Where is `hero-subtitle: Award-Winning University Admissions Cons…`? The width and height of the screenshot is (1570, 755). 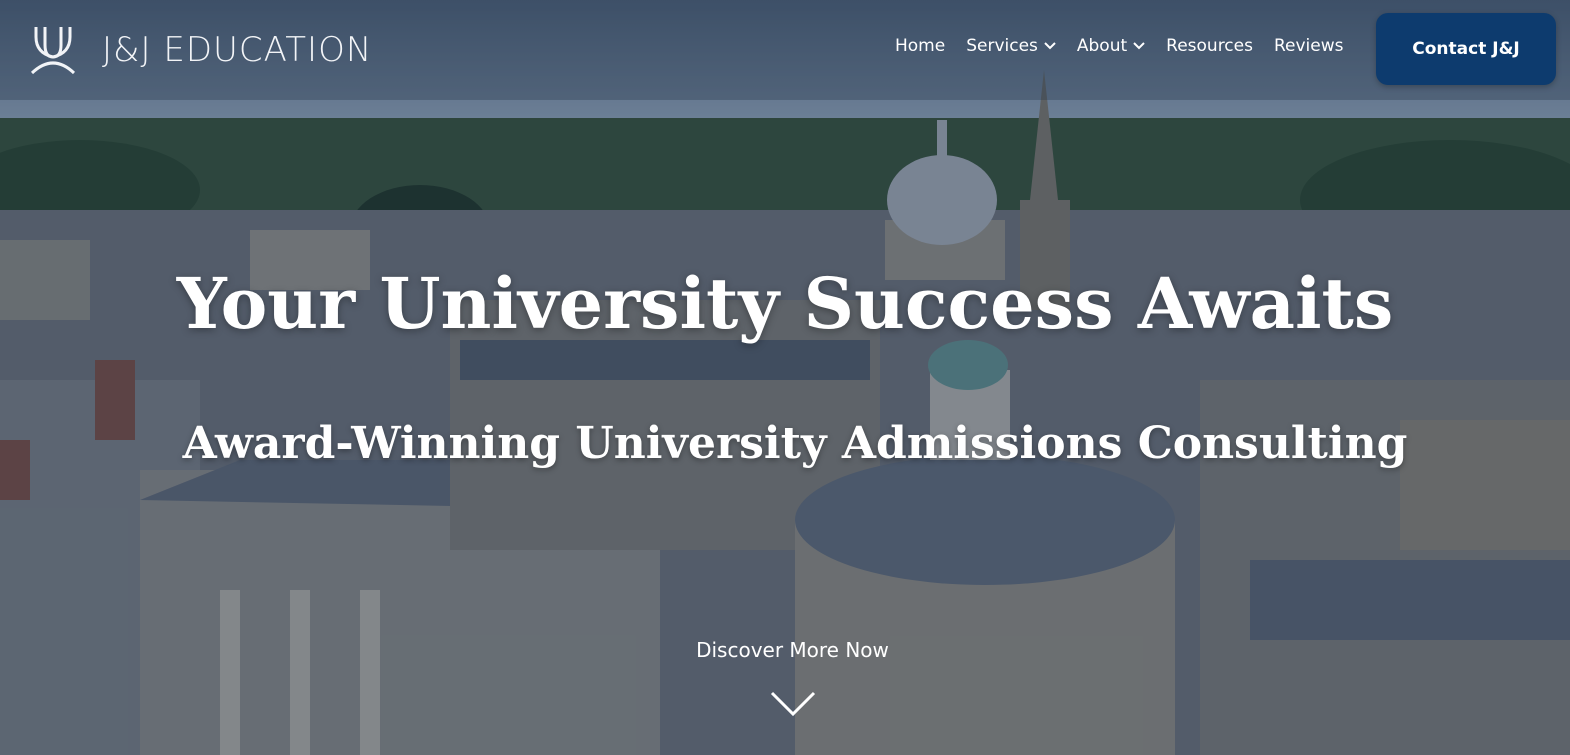 hero-subtitle: Award-Winning University Admissions Cons… is located at coordinates (795, 443).